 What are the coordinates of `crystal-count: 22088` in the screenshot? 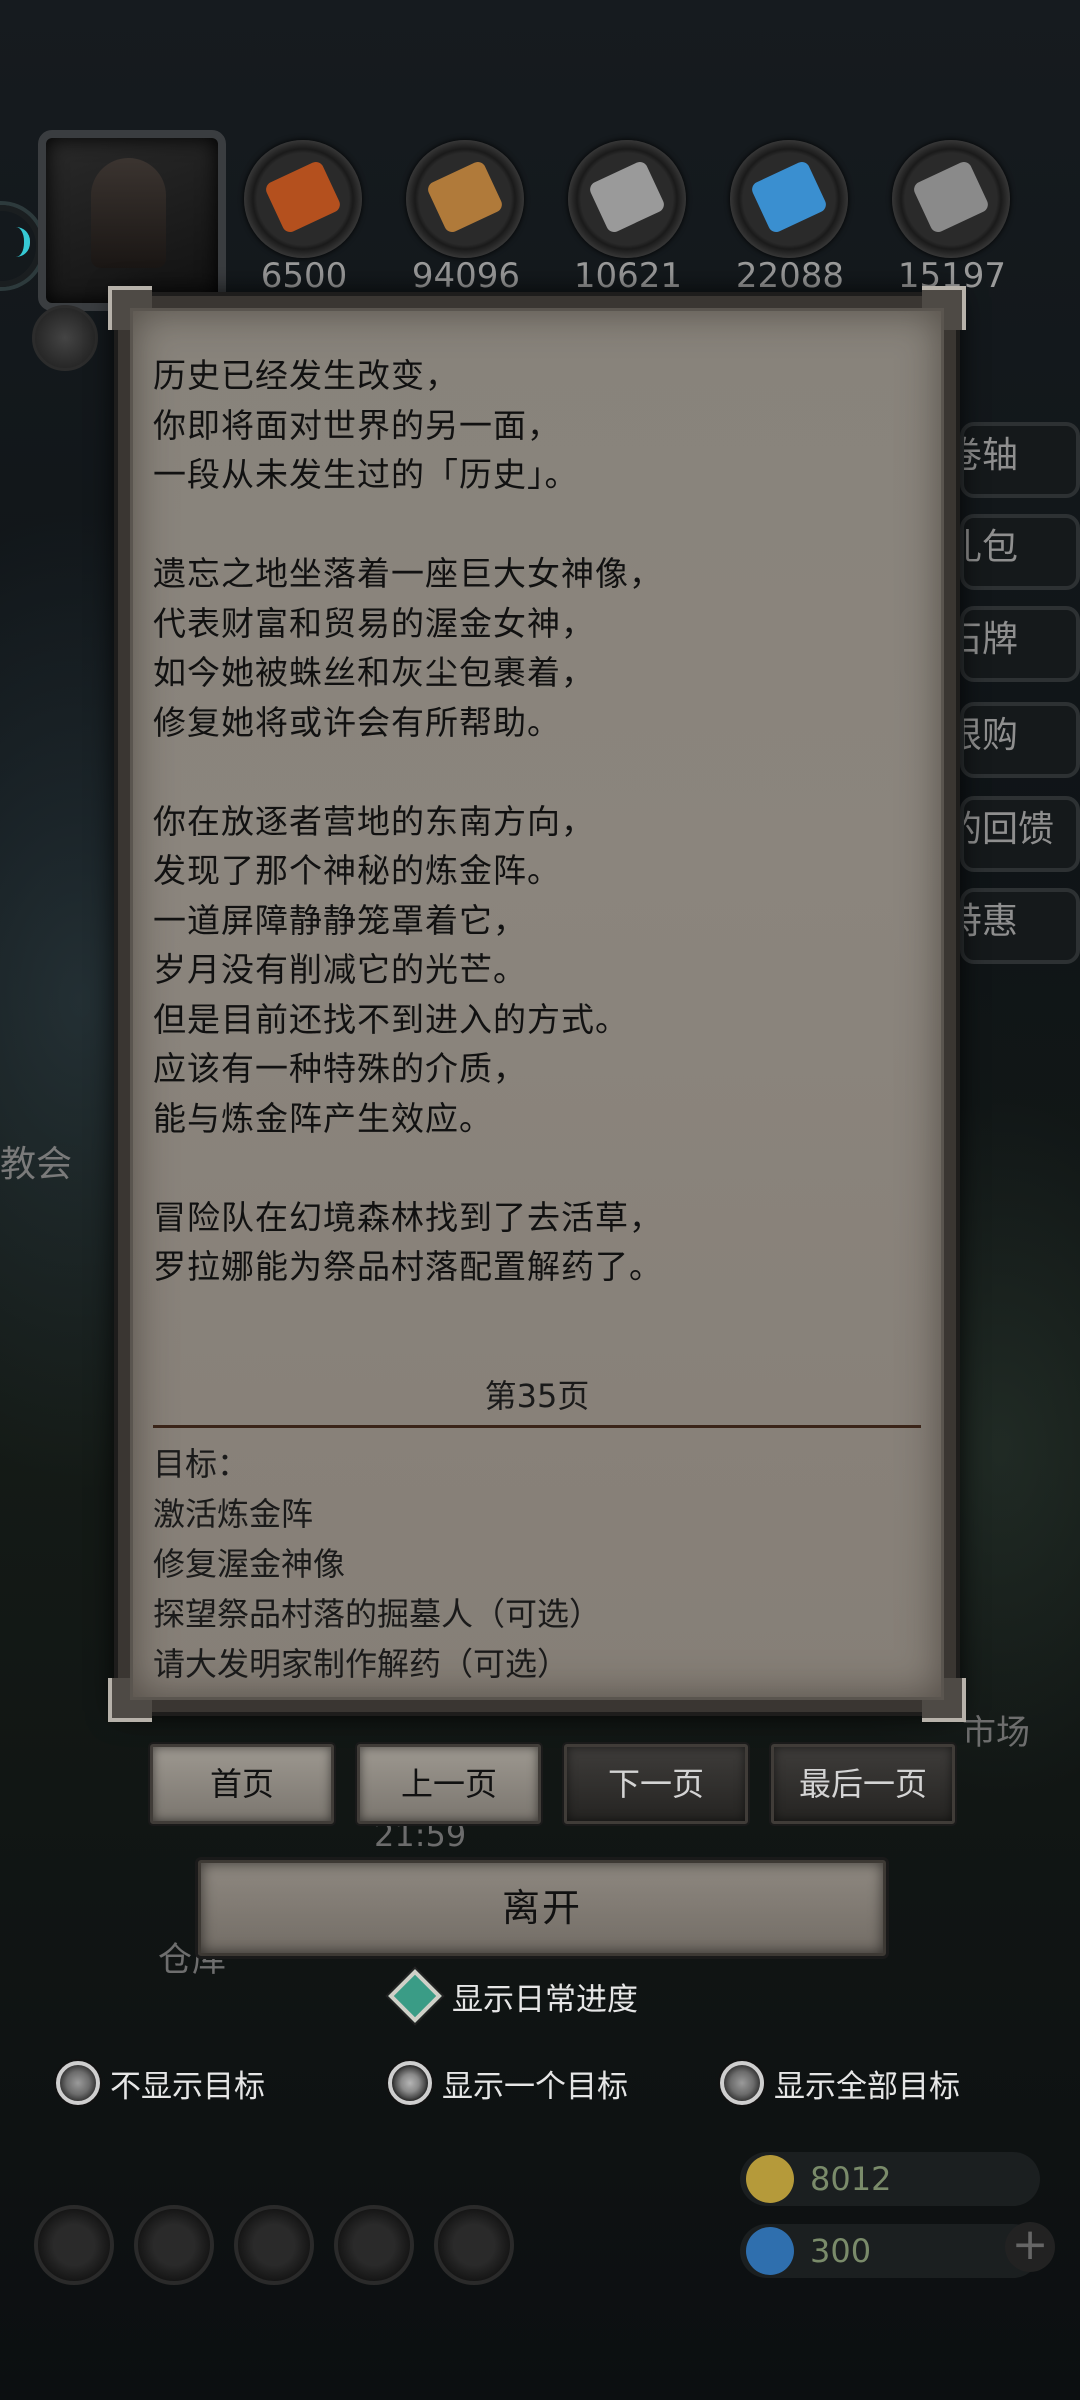 It's located at (790, 276).